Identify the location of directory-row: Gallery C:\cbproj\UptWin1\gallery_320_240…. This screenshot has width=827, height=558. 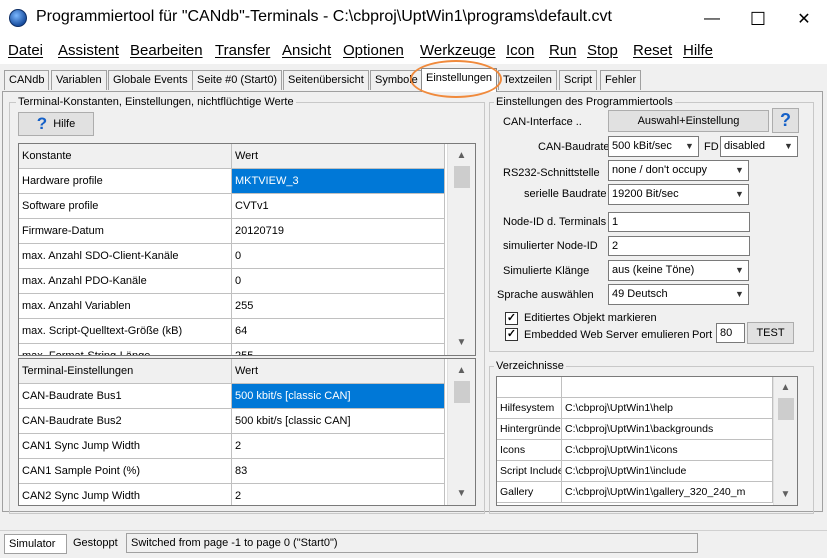
(635, 492).